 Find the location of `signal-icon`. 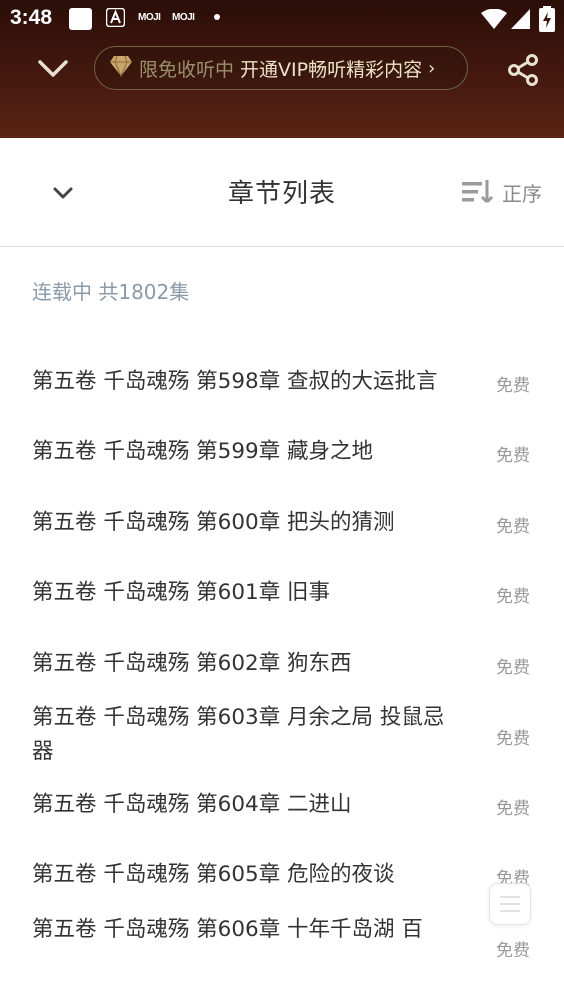

signal-icon is located at coordinates (520, 21).